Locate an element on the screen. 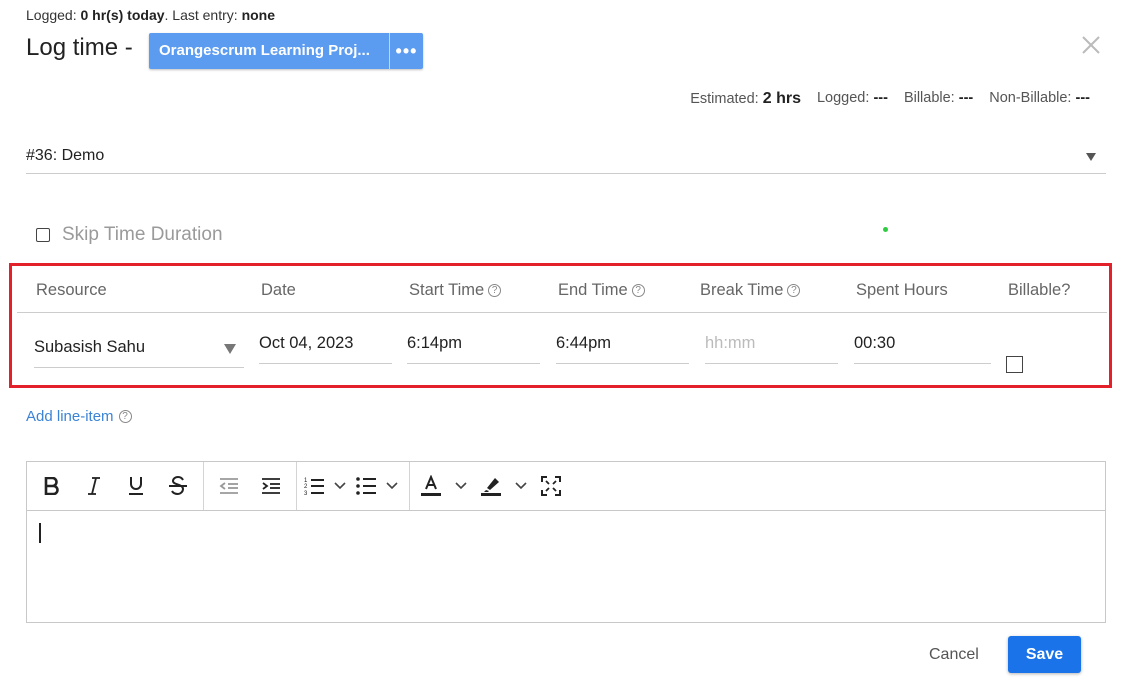 The image size is (1130, 698). underline-icon is located at coordinates (136, 486).